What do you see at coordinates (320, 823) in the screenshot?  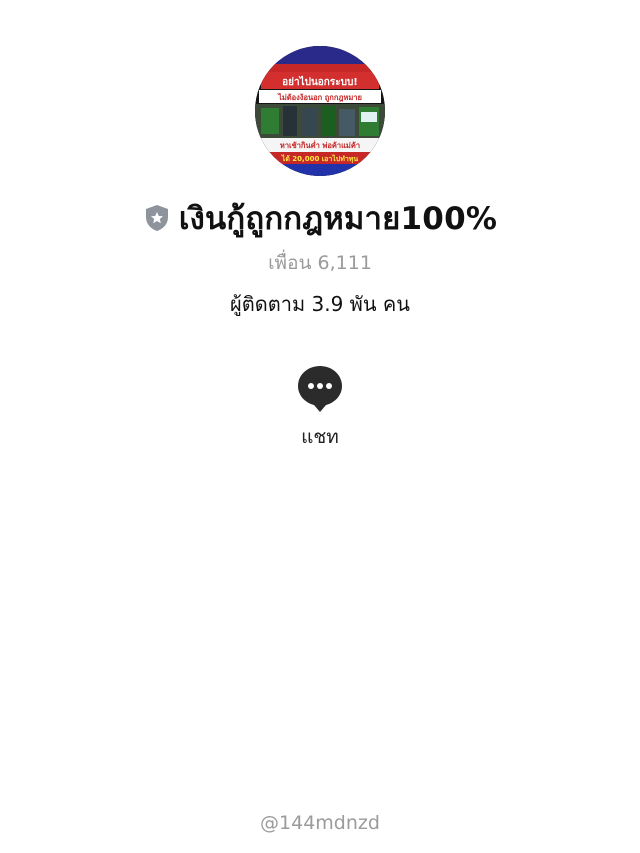 I see `profile-handle: @144mdnzd` at bounding box center [320, 823].